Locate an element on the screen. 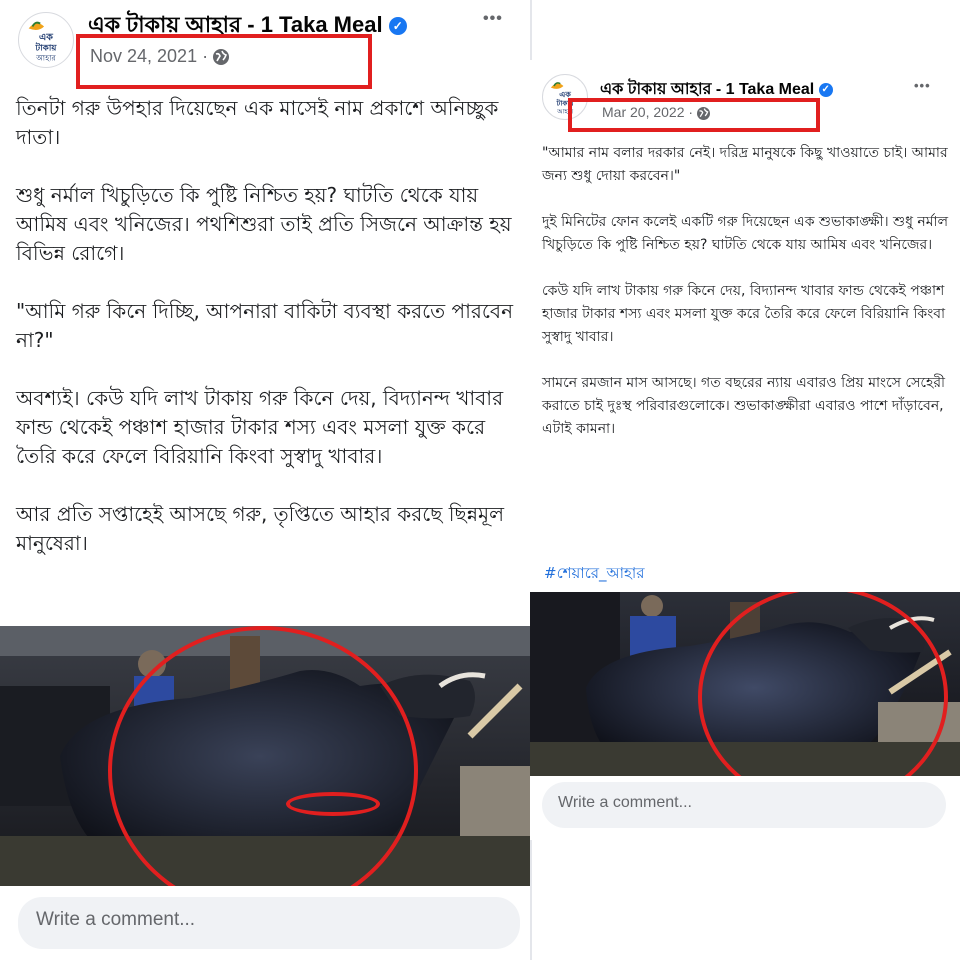  hashtag-link: #শেয়ারে_আহার is located at coordinates (594, 574).